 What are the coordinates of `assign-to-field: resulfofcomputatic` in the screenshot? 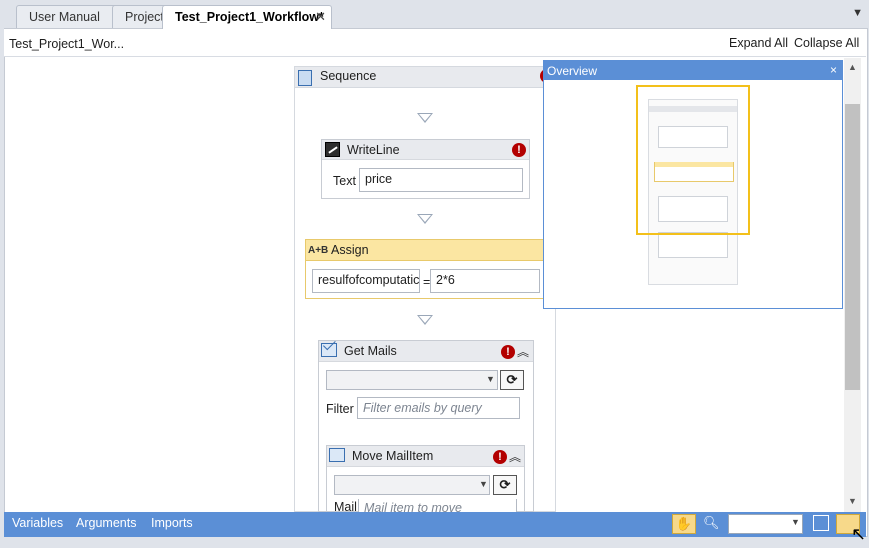 It's located at (366, 281).